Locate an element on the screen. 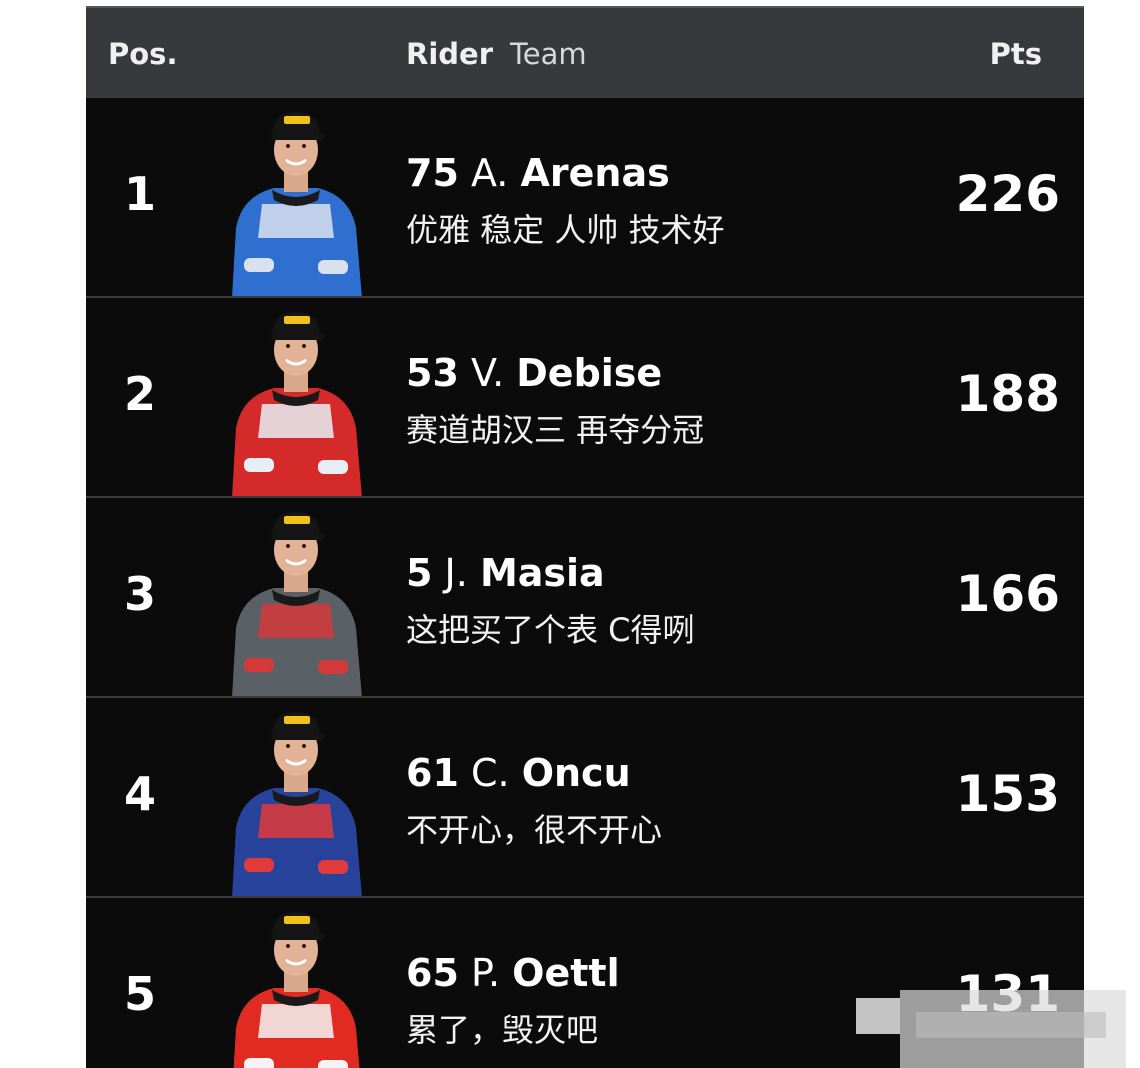  rider-number: 53 is located at coordinates (432, 373).